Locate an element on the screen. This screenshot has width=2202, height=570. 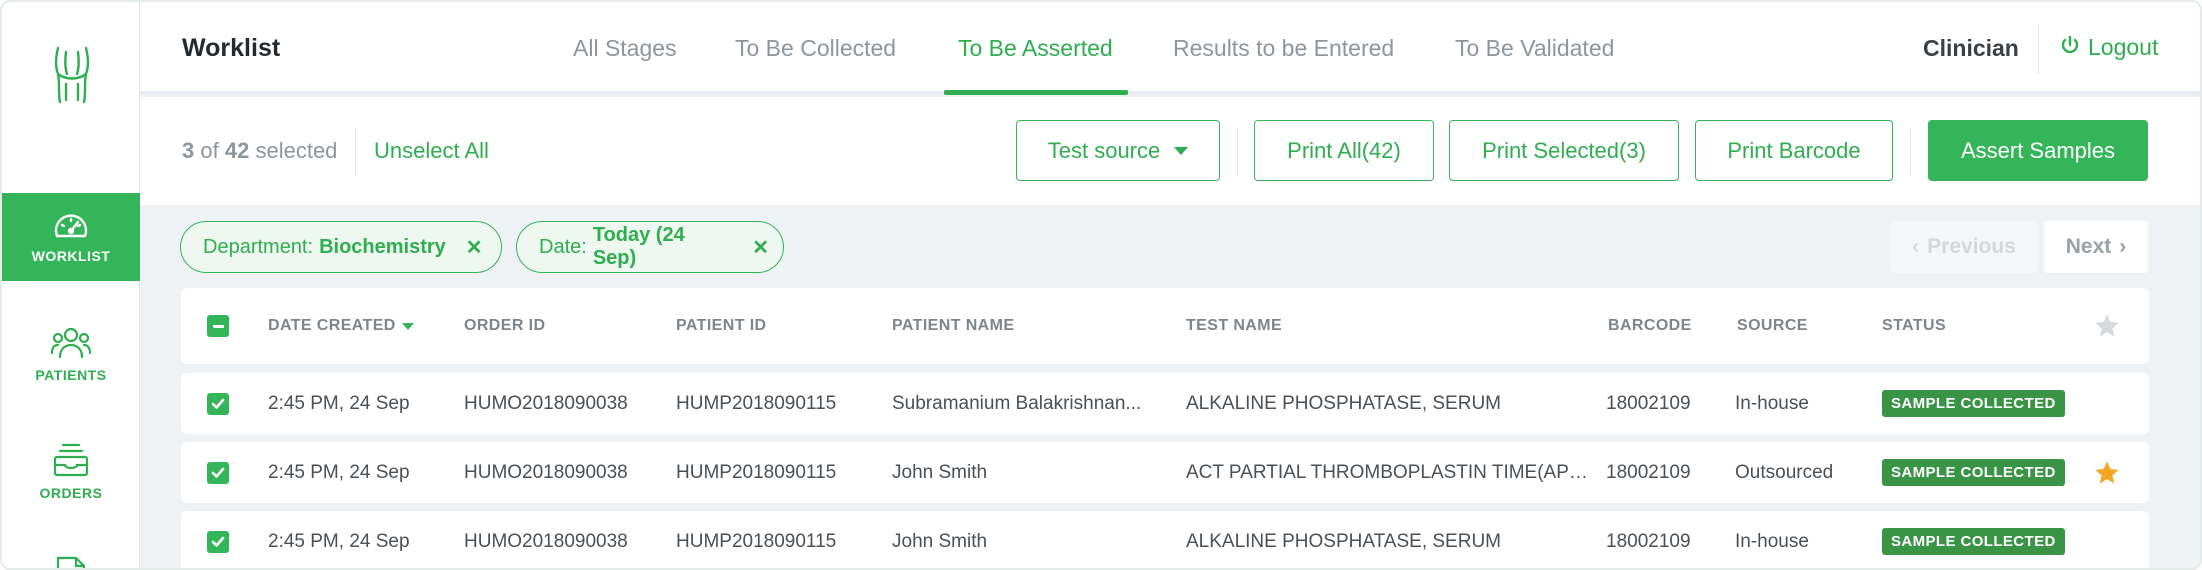
page-title: Worklist is located at coordinates (231, 48).